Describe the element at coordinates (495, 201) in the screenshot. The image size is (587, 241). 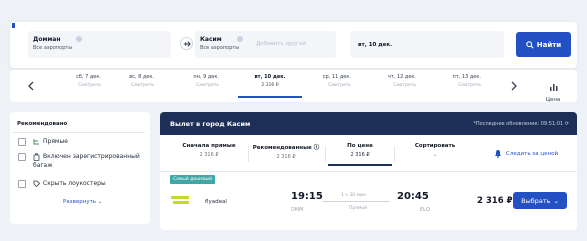
I see `flight-price: 2 316 ₽` at that location.